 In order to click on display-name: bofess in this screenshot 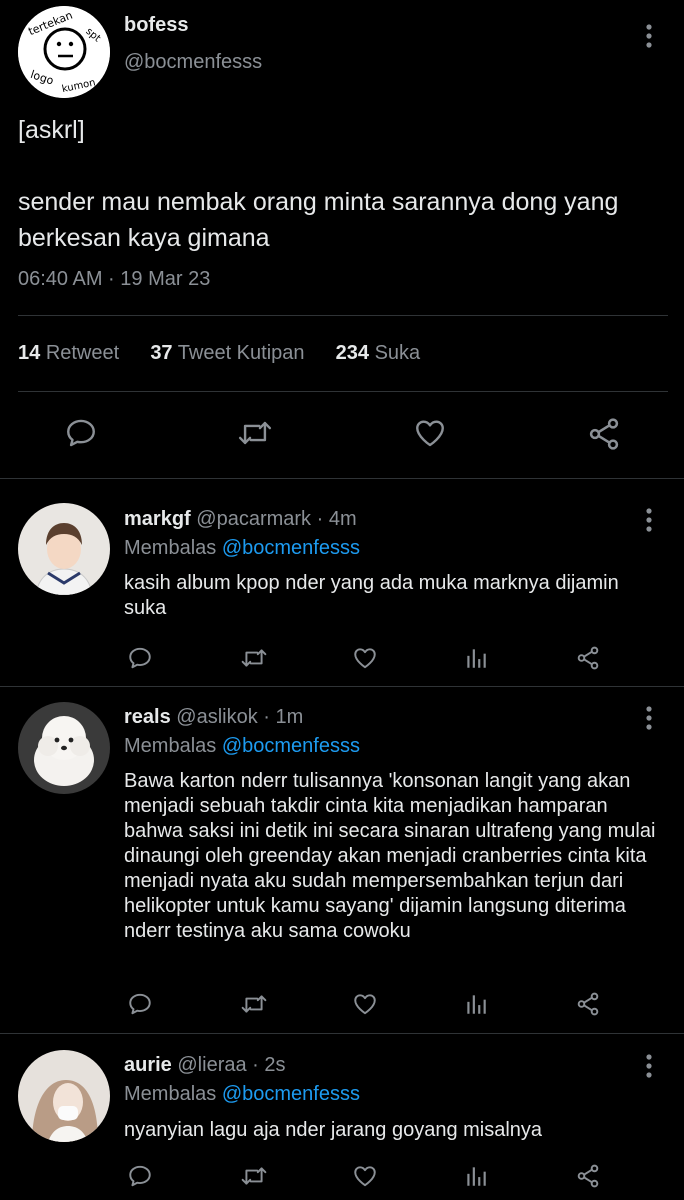, I will do `click(156, 25)`.